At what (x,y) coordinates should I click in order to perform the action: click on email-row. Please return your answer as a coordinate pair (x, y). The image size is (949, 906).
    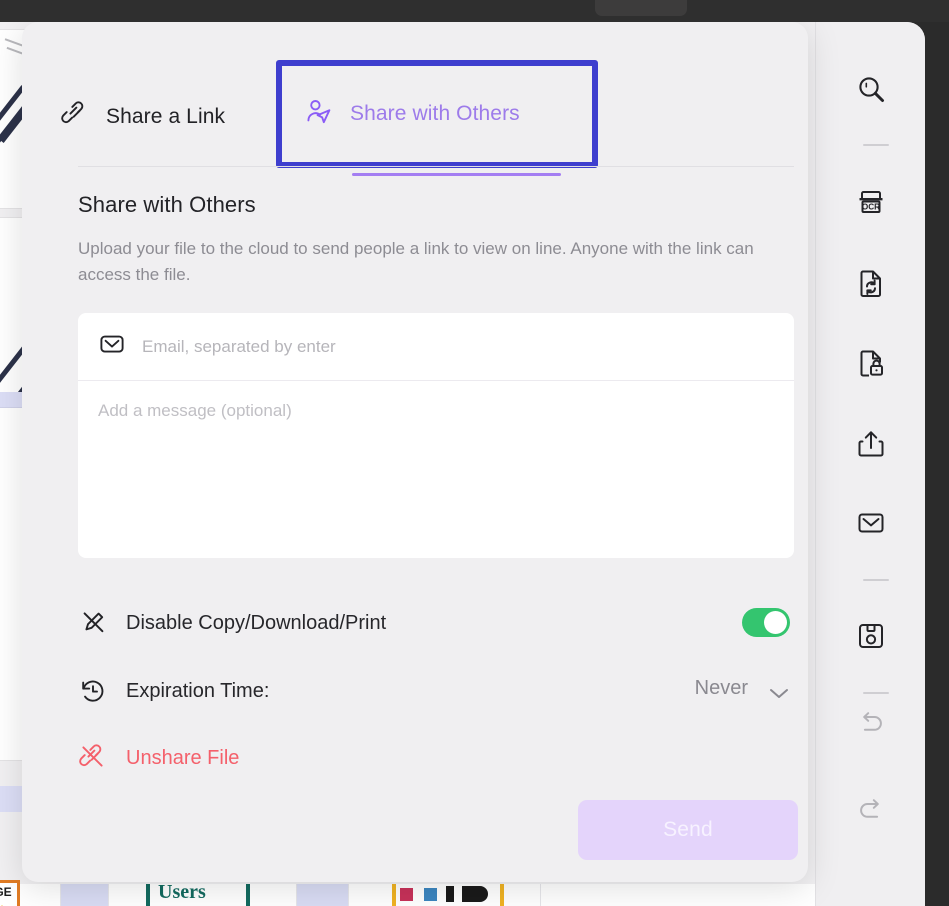
    Looking at the image, I should click on (436, 347).